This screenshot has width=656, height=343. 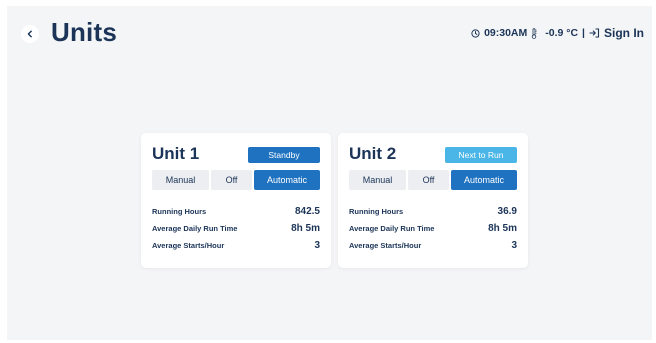 I want to click on temperature-readout: -0.9 °C, so click(x=562, y=33).